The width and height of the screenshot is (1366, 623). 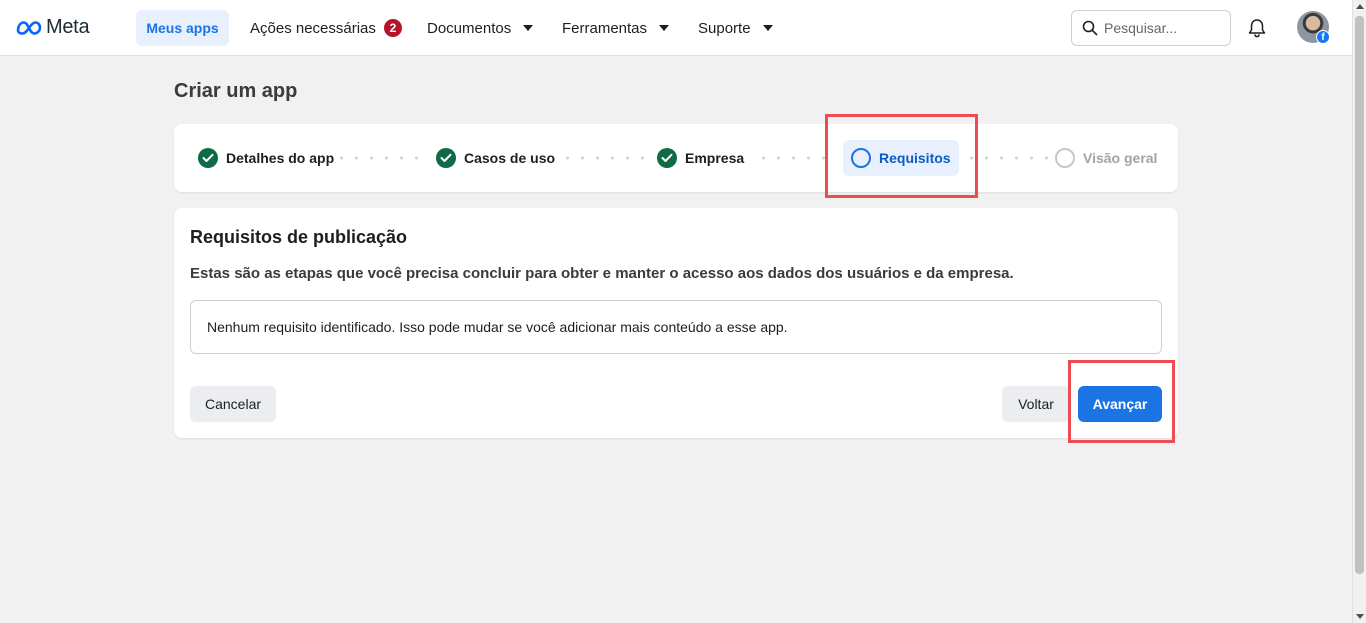 What do you see at coordinates (1360, 6) in the screenshot?
I see `scroll-up-arrow-icon` at bounding box center [1360, 6].